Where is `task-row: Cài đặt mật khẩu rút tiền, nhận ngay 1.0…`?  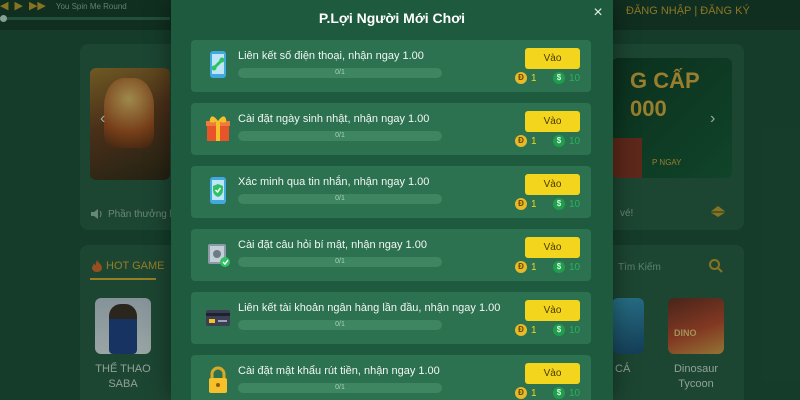 task-row: Cài đặt mật khẩu rút tiền, nhận ngay 1.0… is located at coordinates (391, 377).